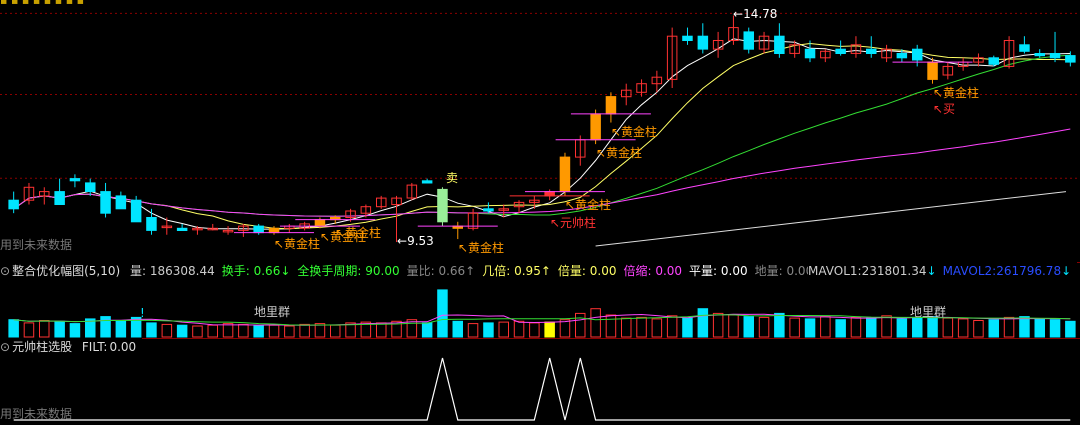  What do you see at coordinates (348, 271) in the screenshot?
I see `volume-stat-2: 全换手周期: 90.00` at bounding box center [348, 271].